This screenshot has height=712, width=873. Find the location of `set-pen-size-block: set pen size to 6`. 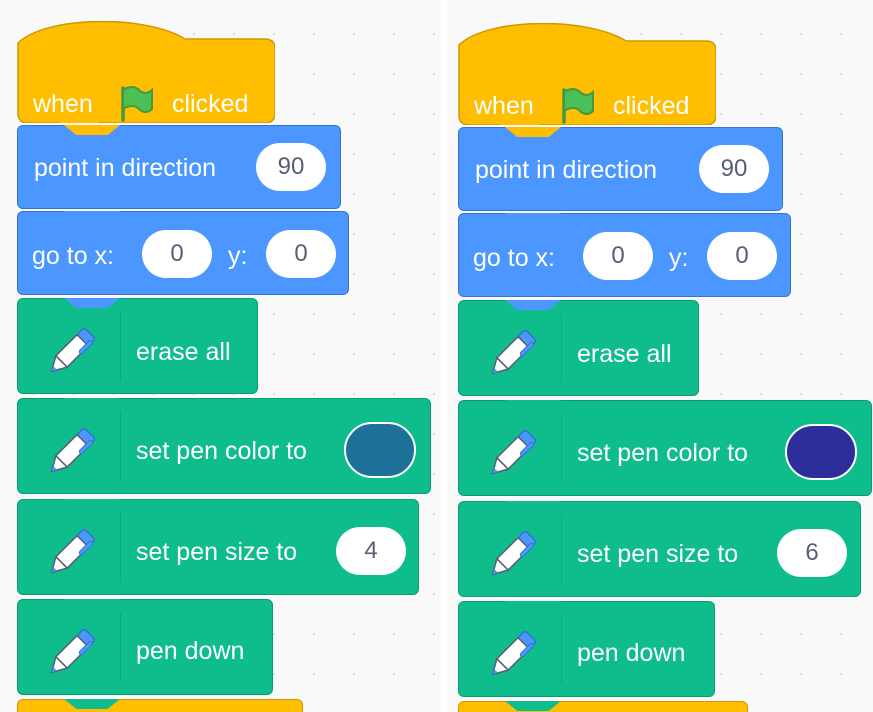

set-pen-size-block: set pen size to 6 is located at coordinates (659, 549).